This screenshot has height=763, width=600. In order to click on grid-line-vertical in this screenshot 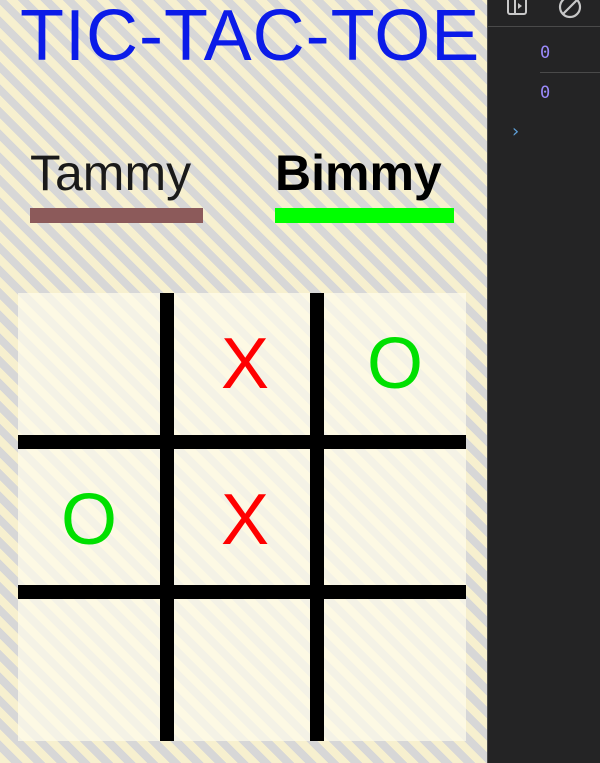, I will do `click(167, 517)`.